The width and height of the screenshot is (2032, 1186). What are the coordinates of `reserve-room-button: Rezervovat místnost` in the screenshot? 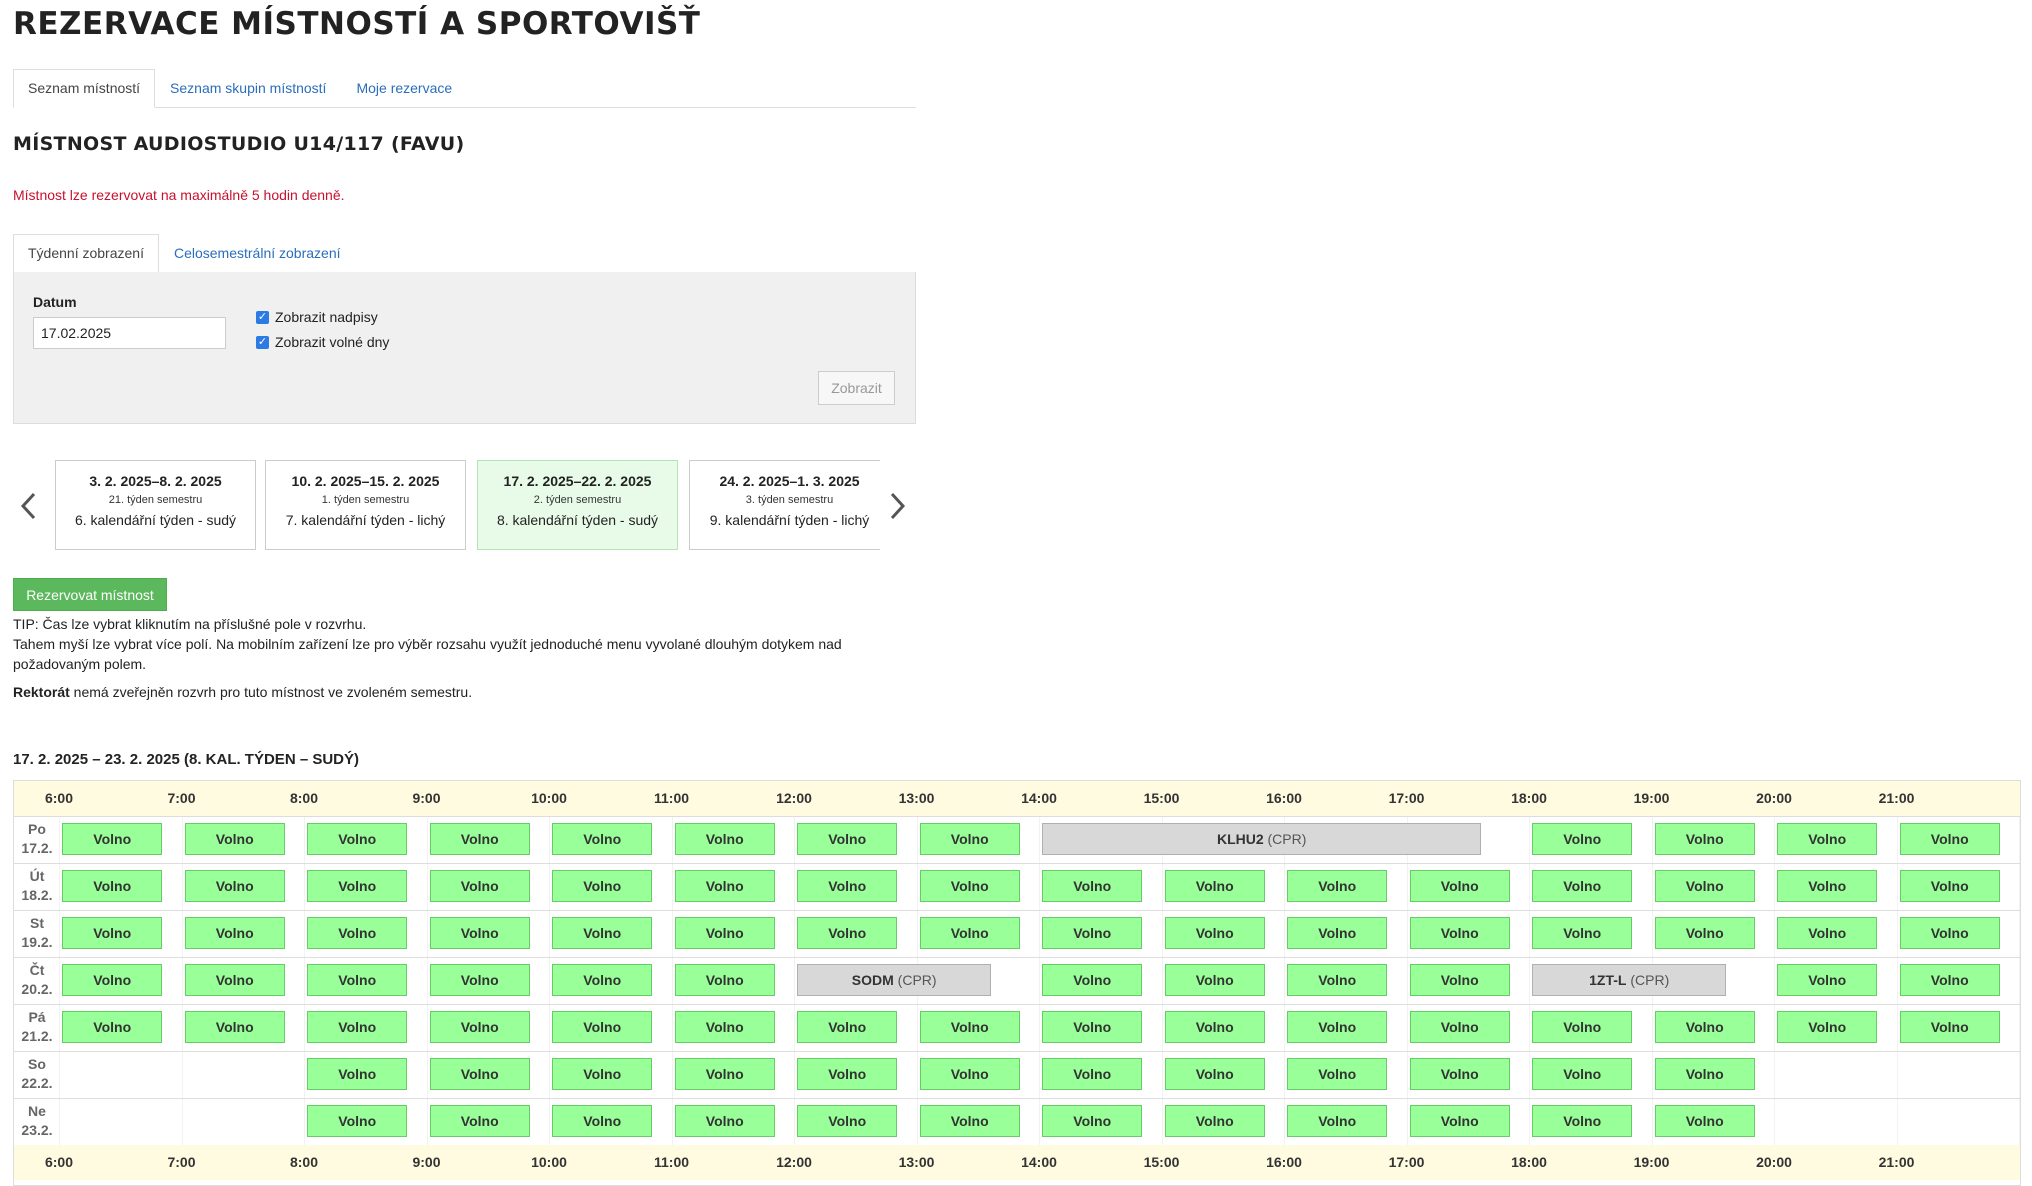 It's located at (90, 594).